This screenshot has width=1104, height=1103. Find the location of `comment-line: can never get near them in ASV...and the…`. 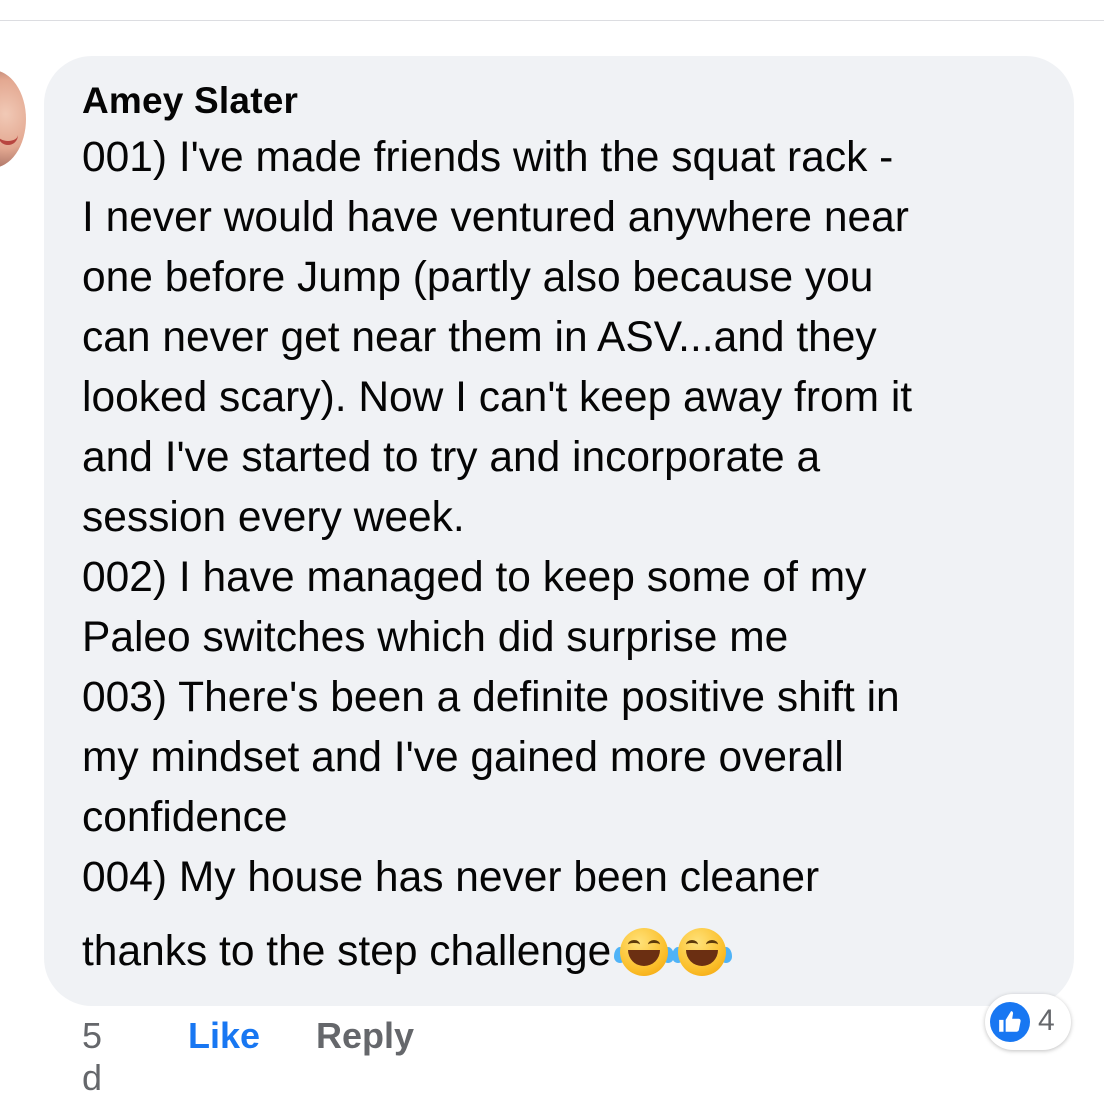

comment-line: can never get near them in ASV...and the… is located at coordinates (479, 337).